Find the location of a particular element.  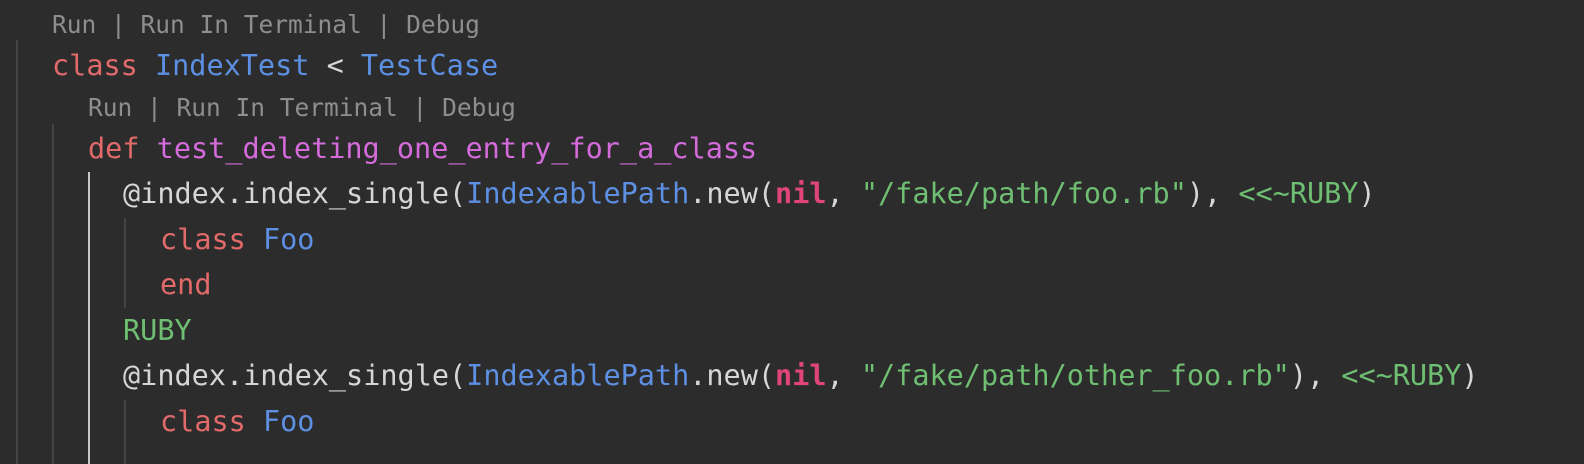

codelens-method: Run | Run In Terminal | Debug is located at coordinates (302, 108).